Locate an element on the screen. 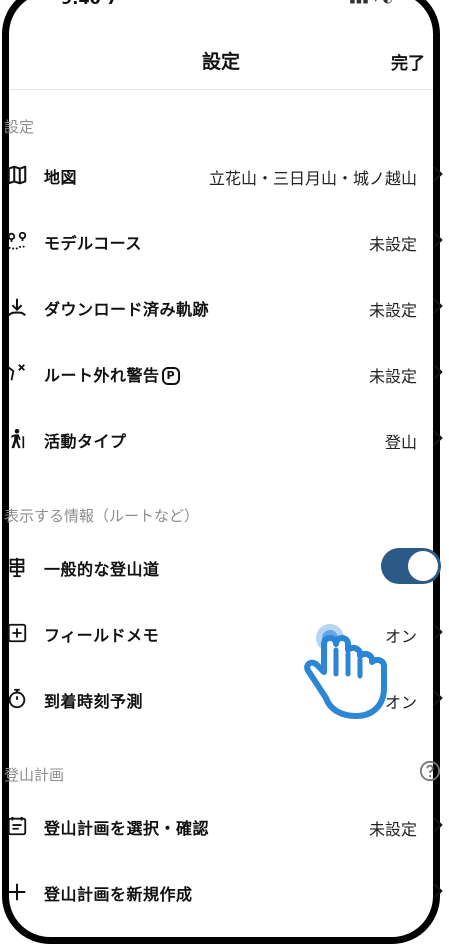 Image resolution: width=449 pixels, height=952 pixels. row-downloaded: ダウンロード済み軌跡 未設定 is located at coordinates (224, 308).